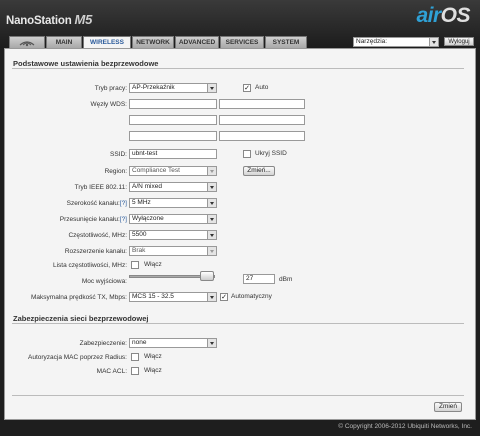  Describe the element at coordinates (100, 187) in the screenshot. I see `ieee-mode-label: Tryb IEEE 802.11:` at that location.